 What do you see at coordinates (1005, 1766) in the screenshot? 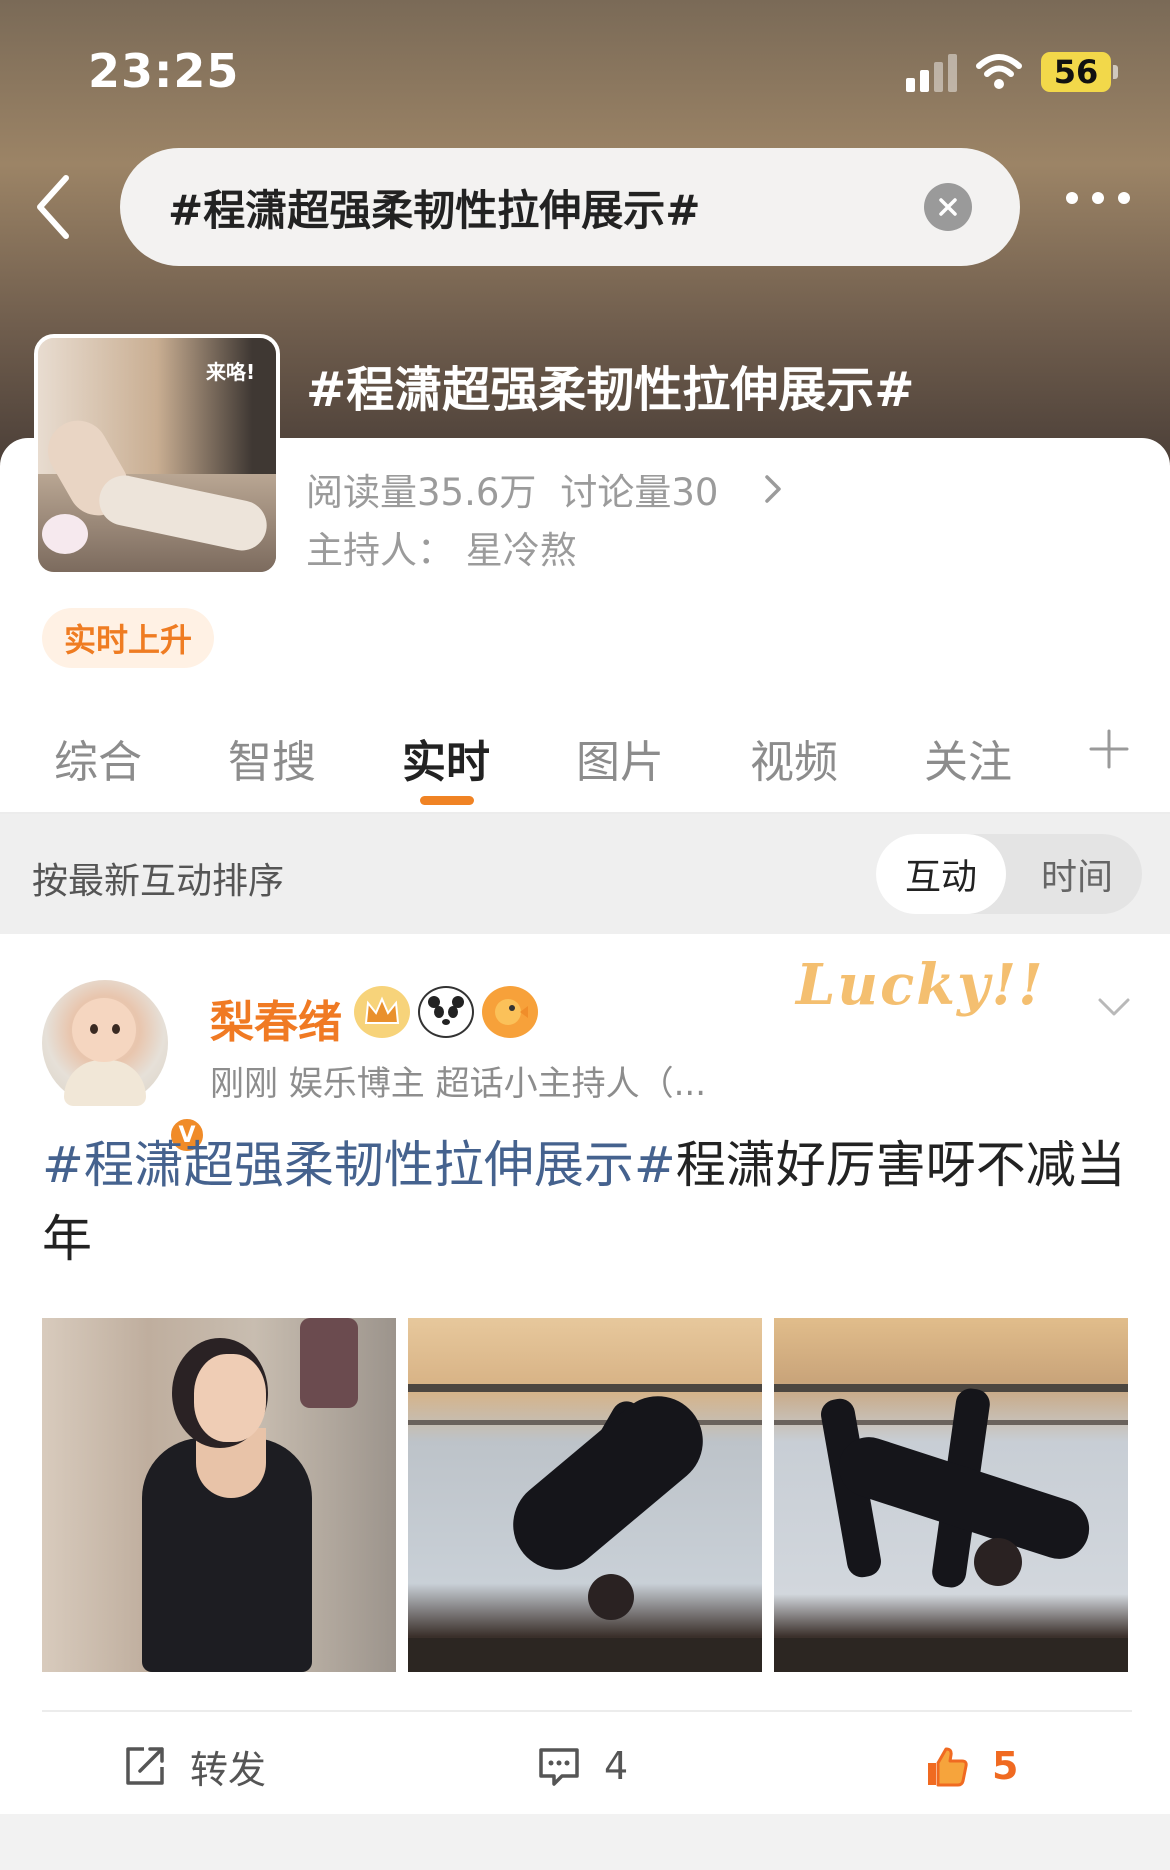
I see `like-count: 5` at bounding box center [1005, 1766].